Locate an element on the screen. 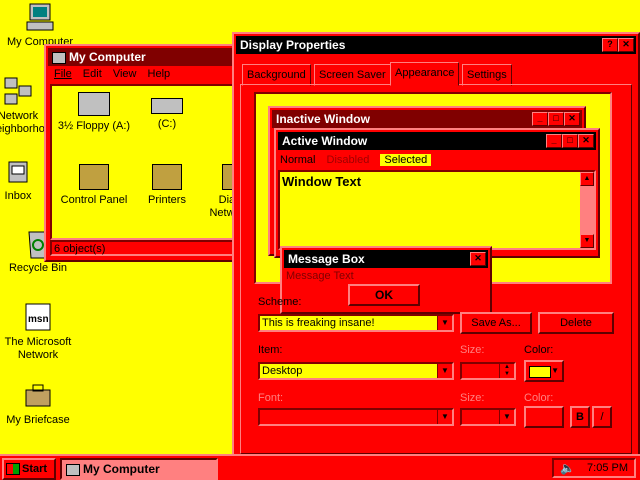 The height and width of the screenshot is (480, 640). inbox-icon is located at coordinates (18, 172).